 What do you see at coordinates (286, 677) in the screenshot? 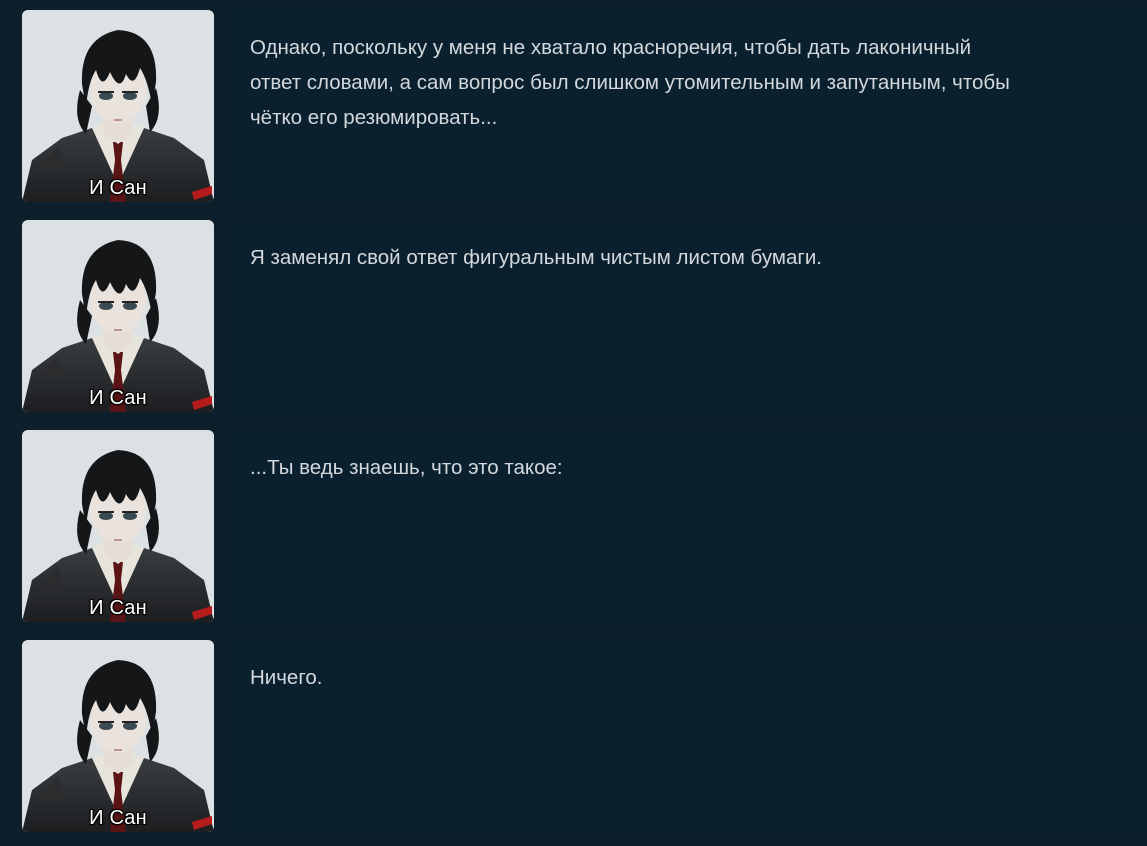
I see `dialogue-text: Ничего.` at bounding box center [286, 677].